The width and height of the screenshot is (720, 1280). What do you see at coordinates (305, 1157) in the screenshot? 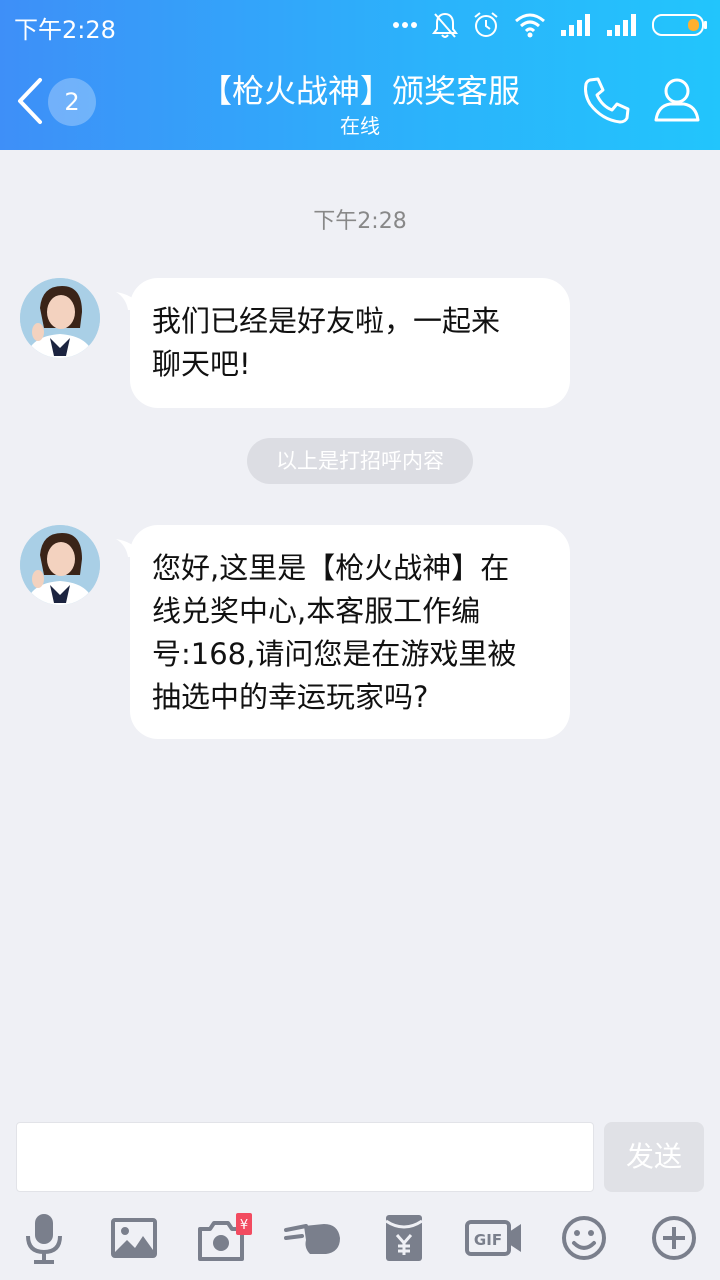
I see `message-input` at bounding box center [305, 1157].